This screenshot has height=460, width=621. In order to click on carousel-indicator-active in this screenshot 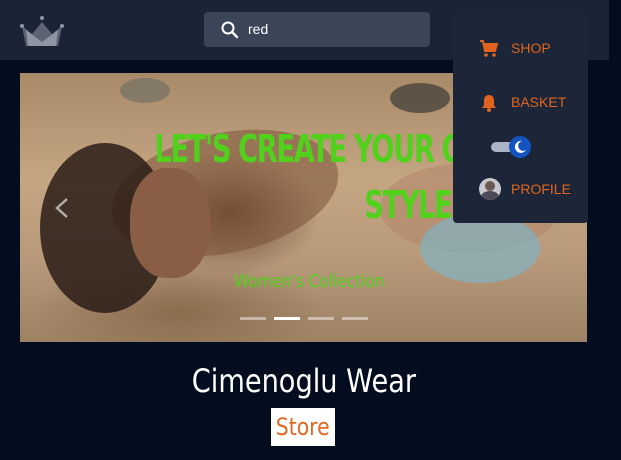, I will do `click(287, 318)`.